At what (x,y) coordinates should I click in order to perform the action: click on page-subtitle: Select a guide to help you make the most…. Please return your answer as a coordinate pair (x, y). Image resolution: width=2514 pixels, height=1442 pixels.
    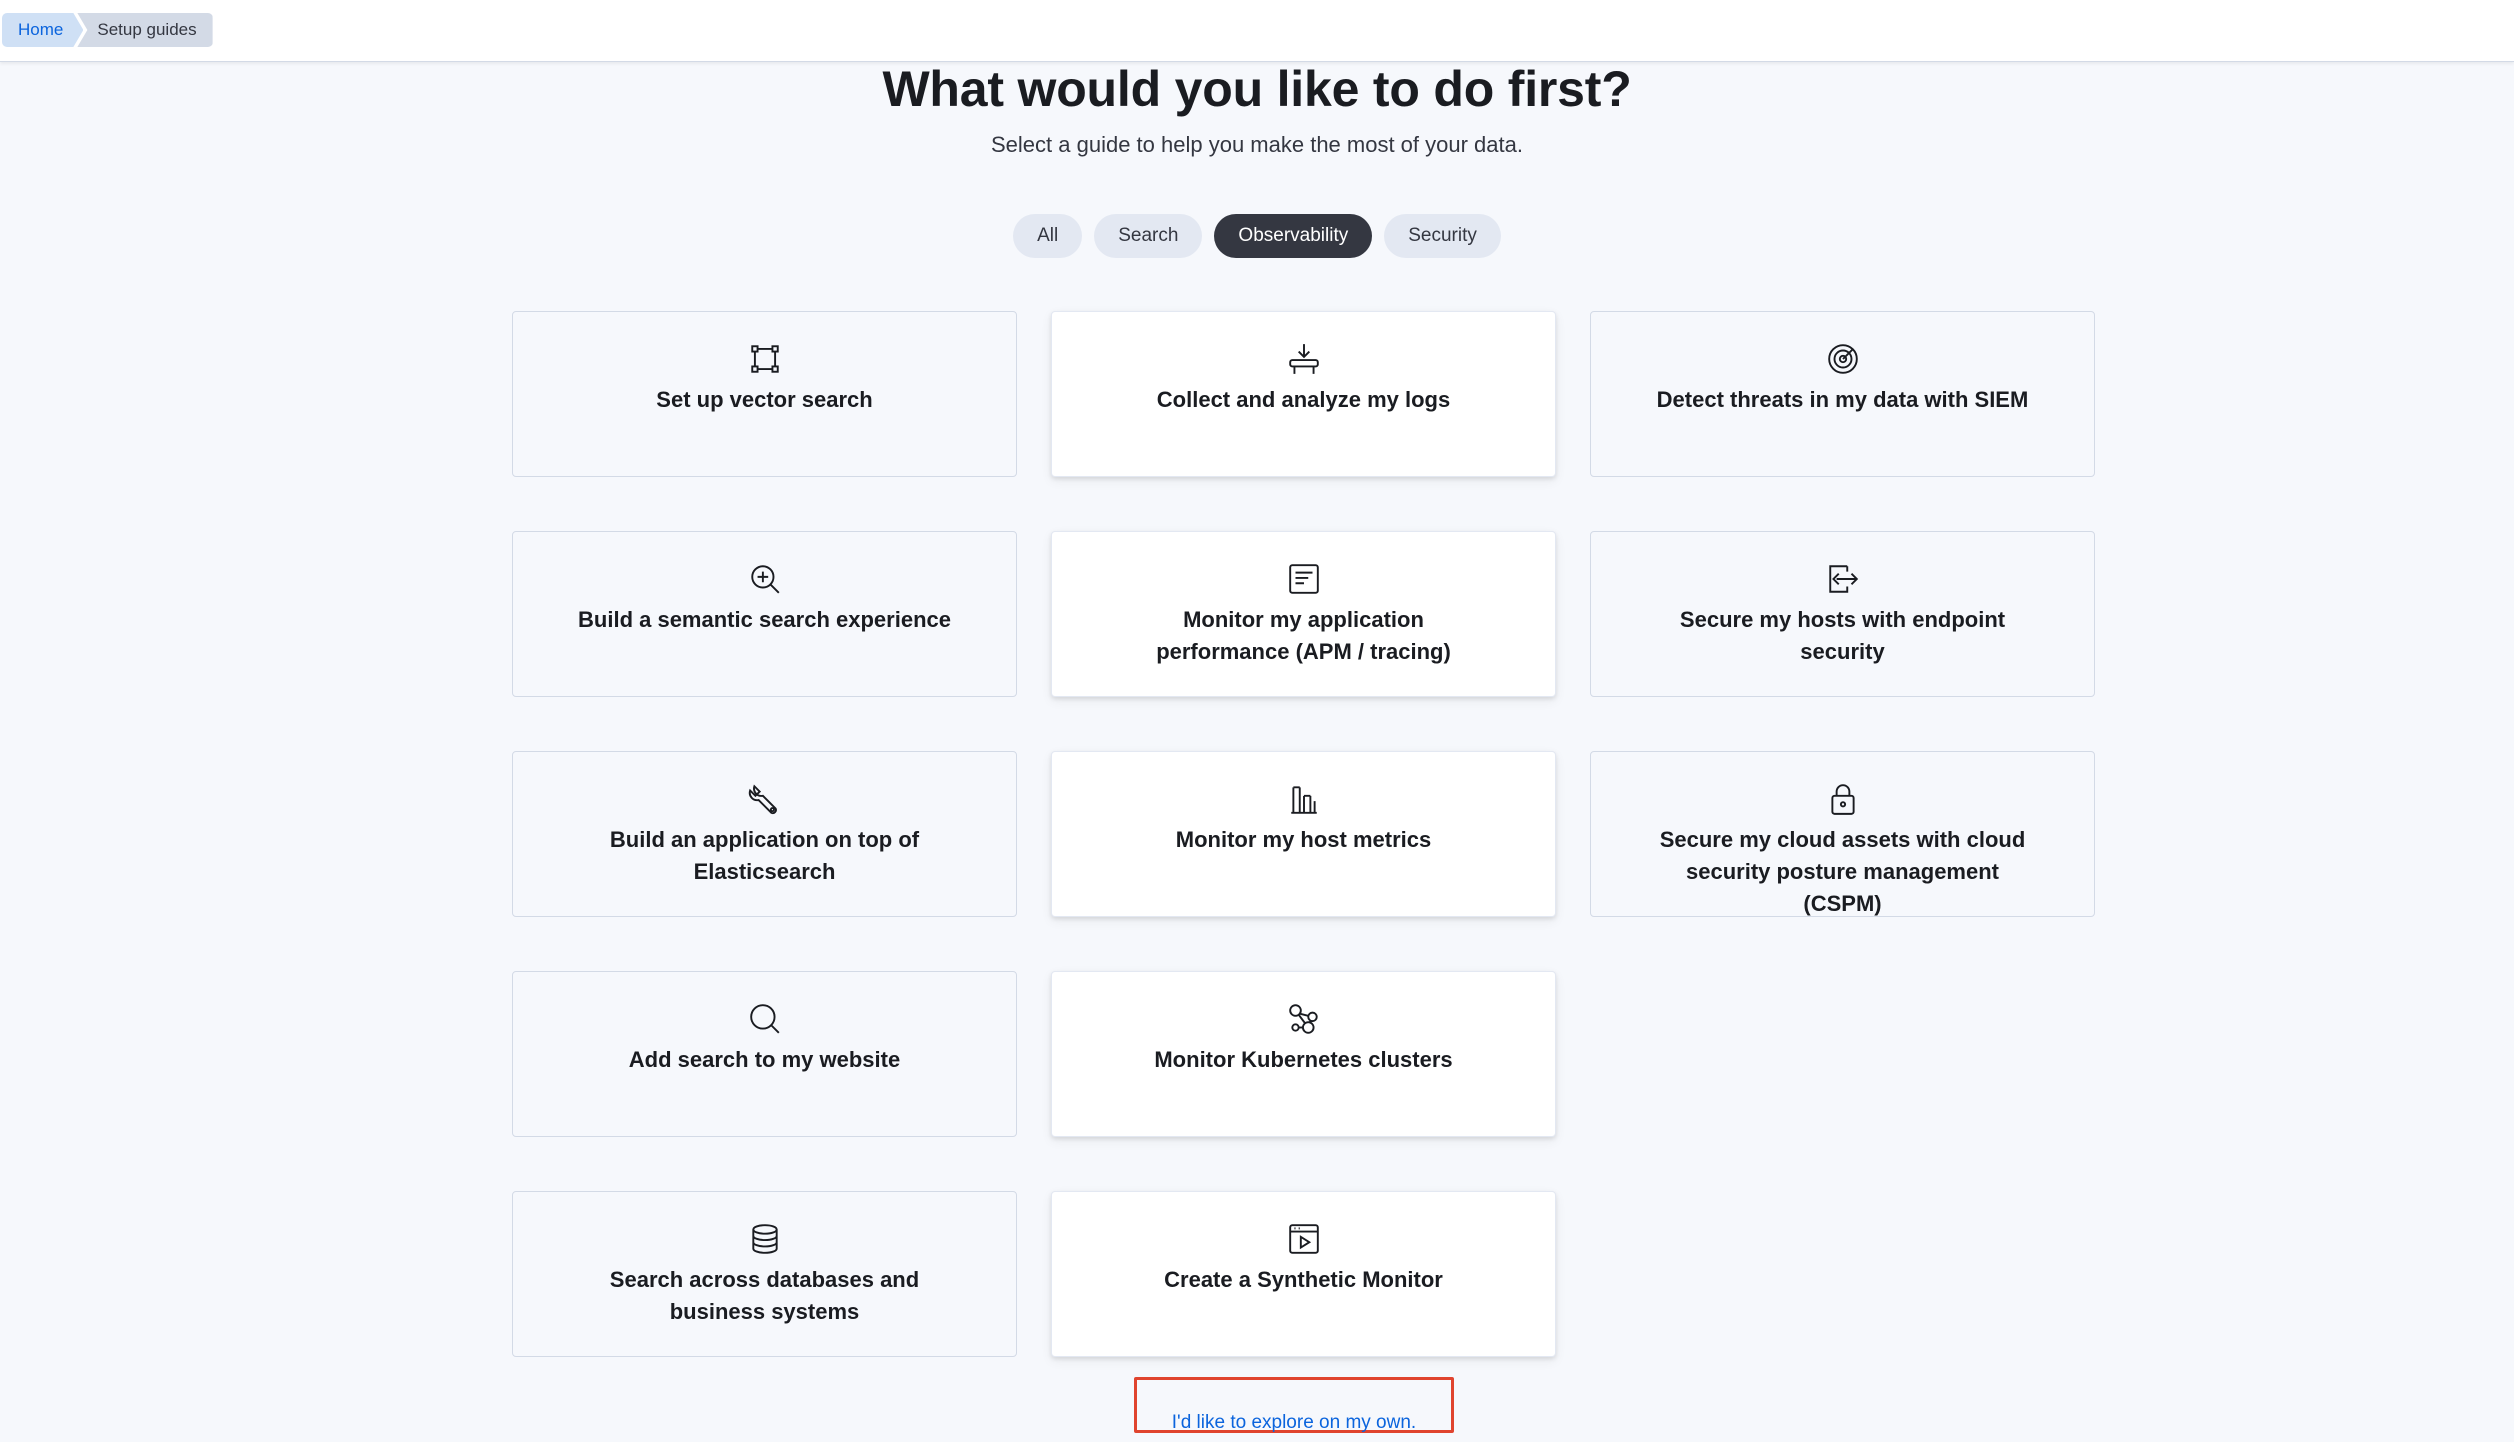
    Looking at the image, I should click on (1257, 144).